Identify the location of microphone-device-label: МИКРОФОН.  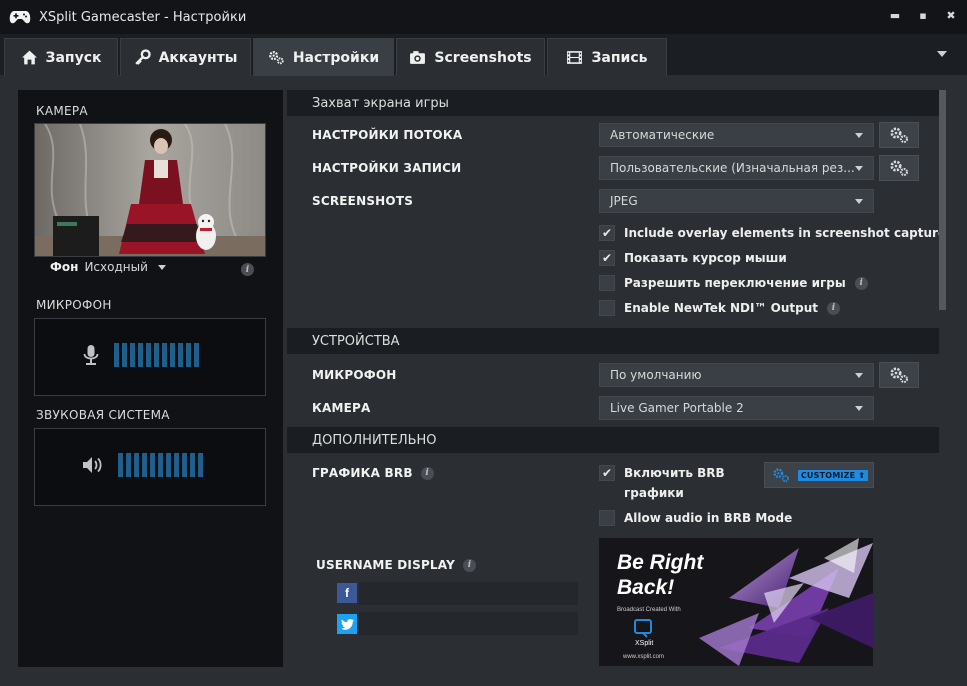
(354, 375).